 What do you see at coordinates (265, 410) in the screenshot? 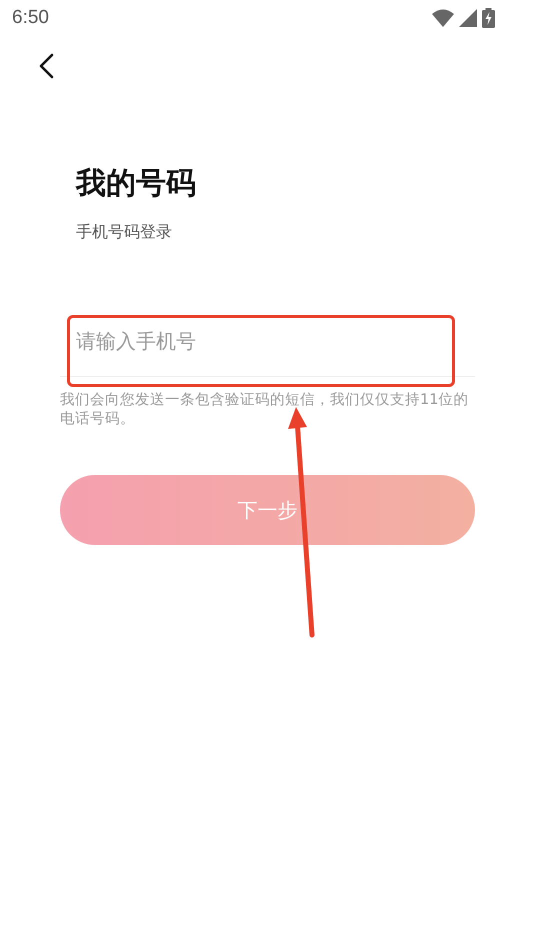
I see `hint-text: 我们会向您发送一条包含验证码的短信，我们仅仅支持11位的电话号码。` at bounding box center [265, 410].